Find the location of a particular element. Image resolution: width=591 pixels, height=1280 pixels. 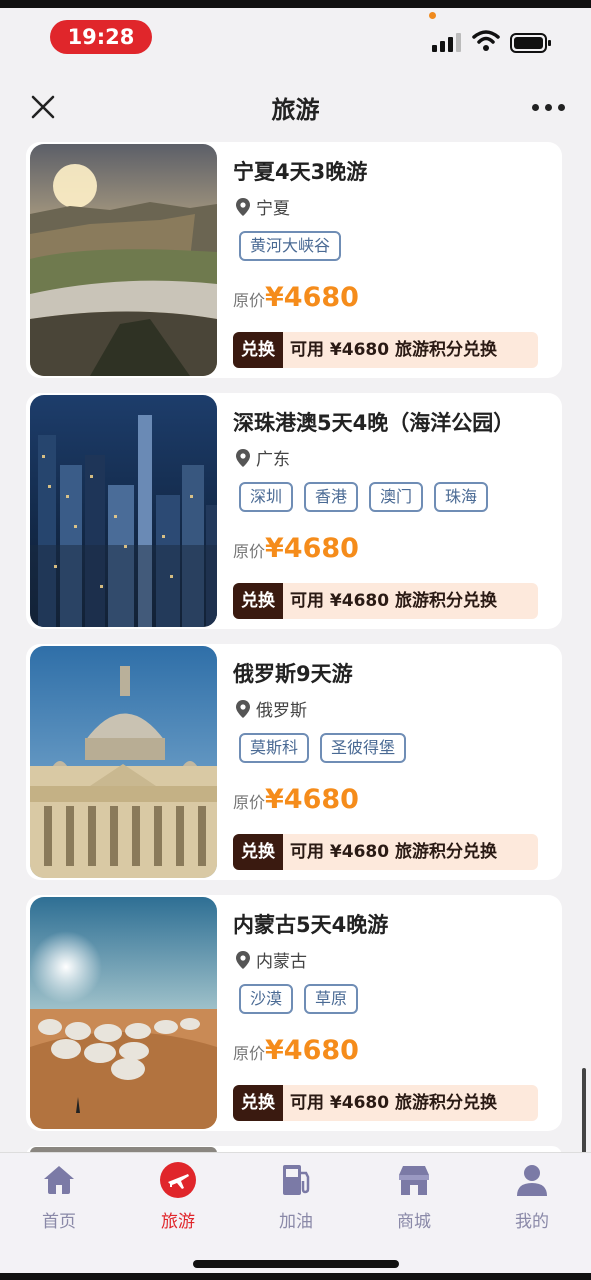

user-icon is located at coordinates (532, 1180).